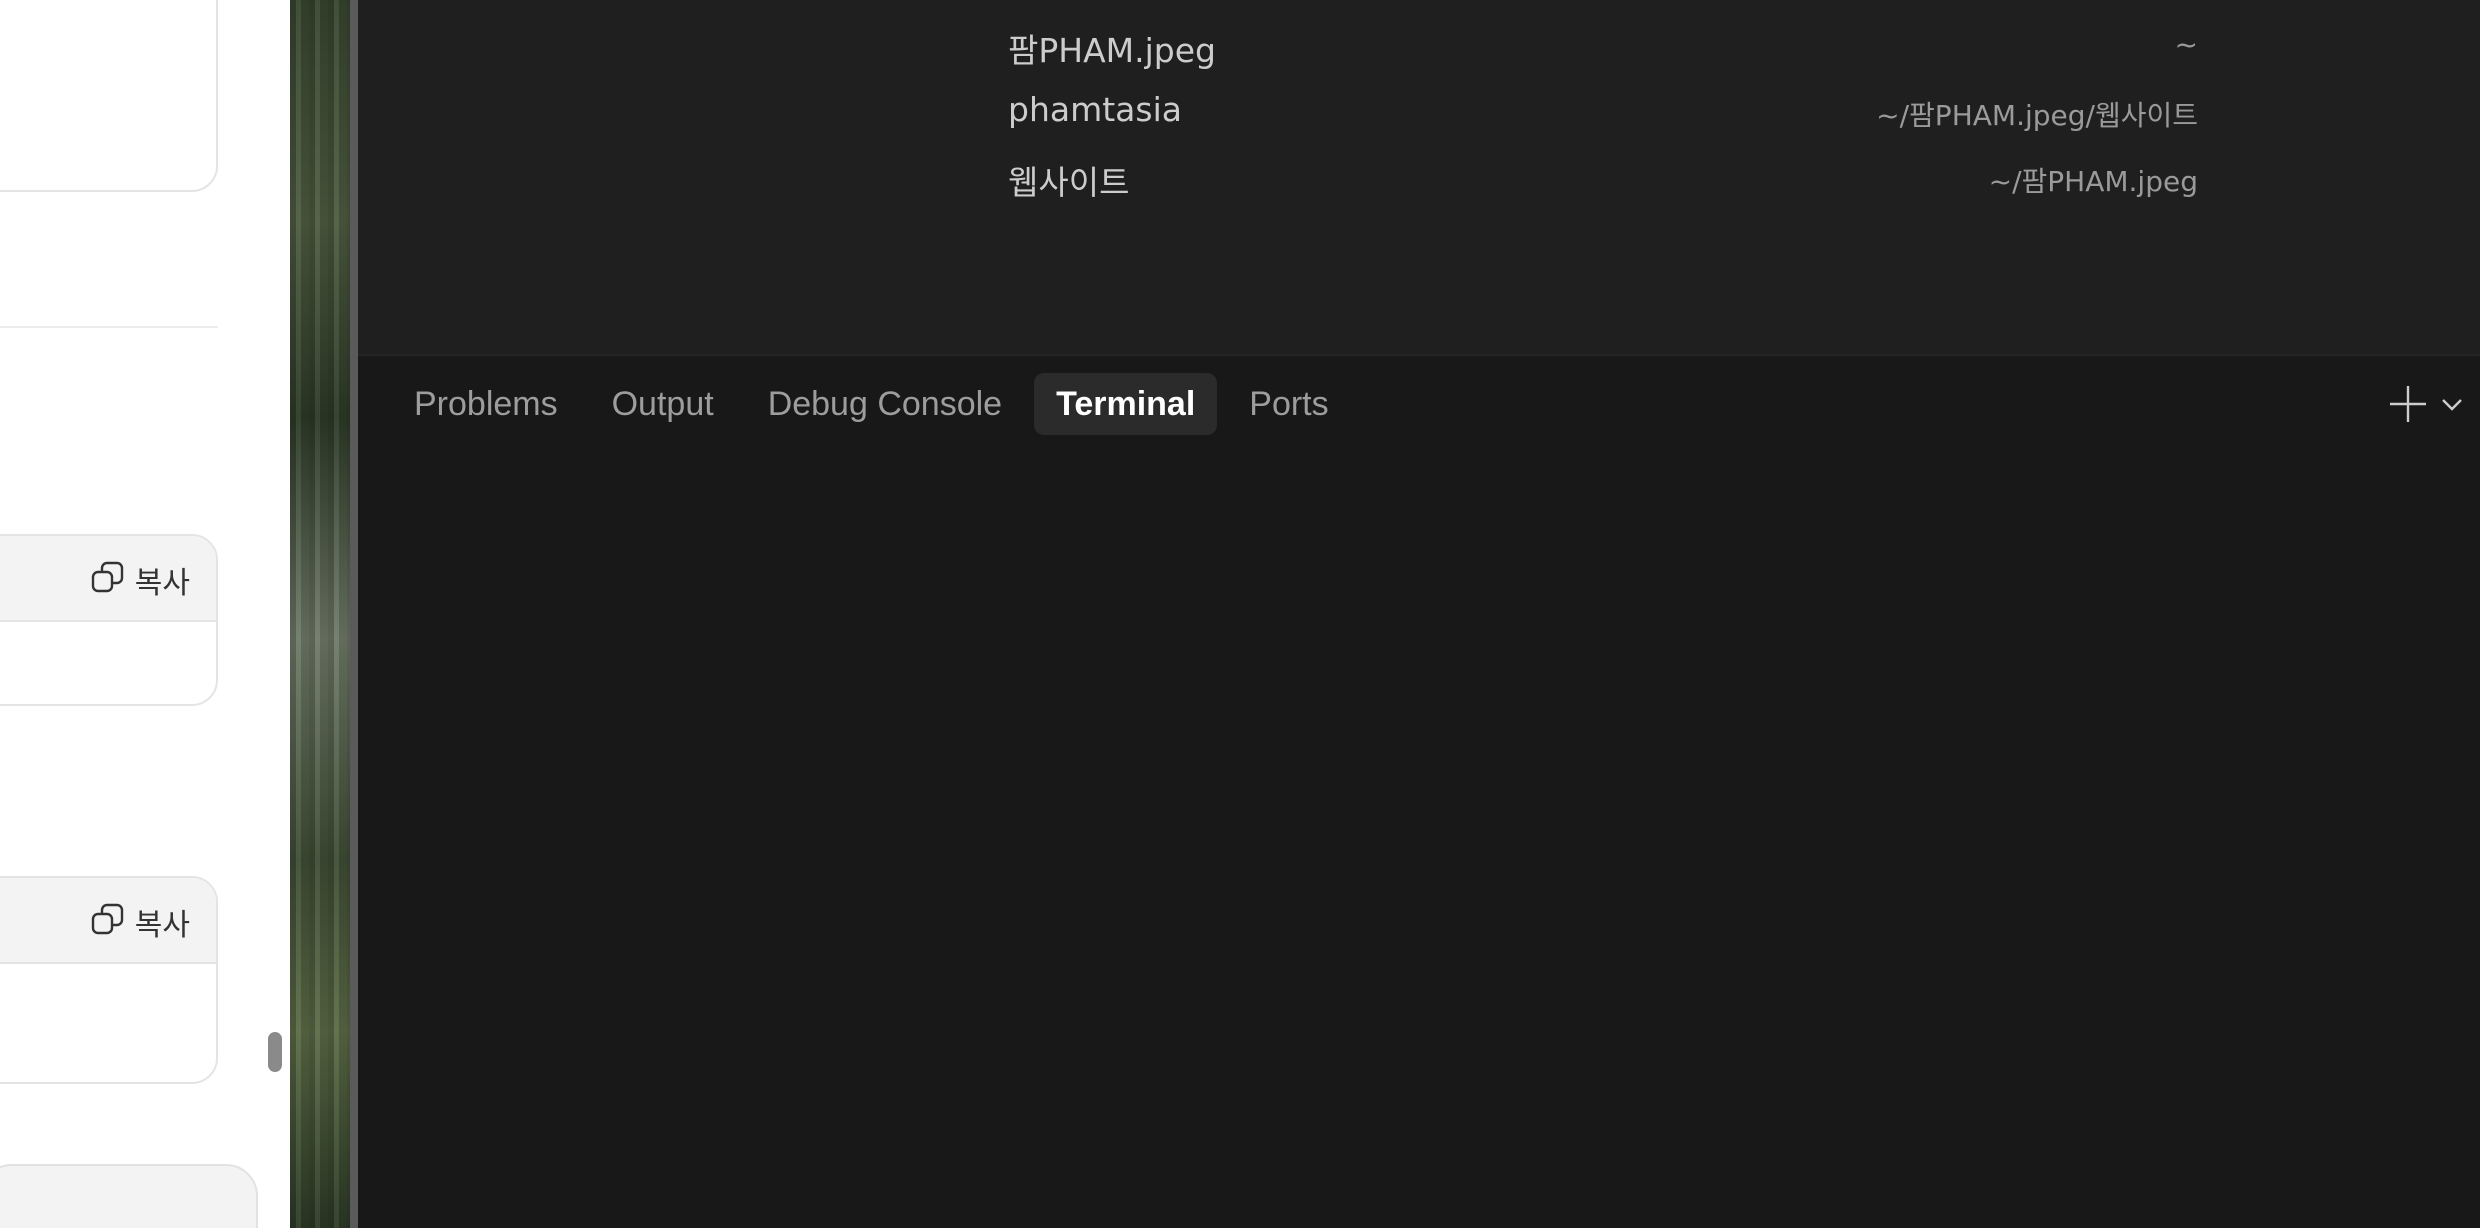 The width and height of the screenshot is (2480, 1228). Describe the element at coordinates (663, 404) in the screenshot. I see `tab-output: Output` at that location.